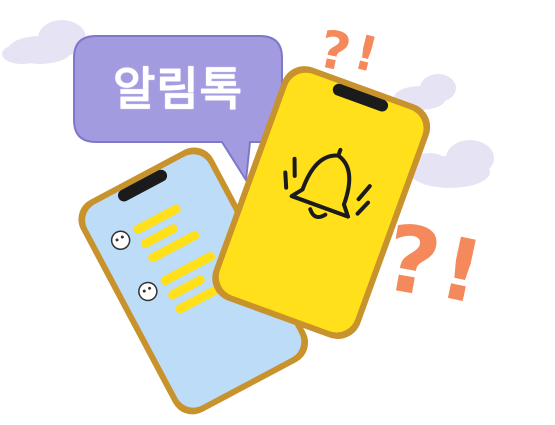 The image size is (555, 425). What do you see at coordinates (434, 264) in the screenshot?
I see `question-exclamation-large: ? !` at bounding box center [434, 264].